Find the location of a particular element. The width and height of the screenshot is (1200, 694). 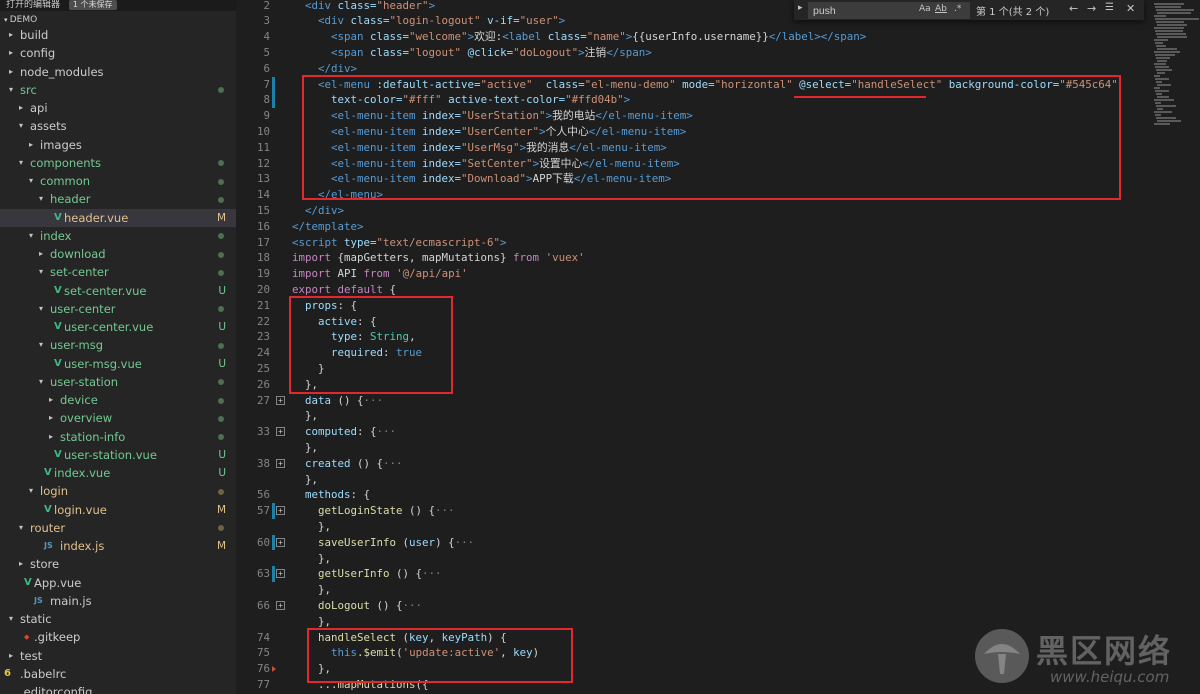

tree-folder: ▾ index is located at coordinates (118, 236).